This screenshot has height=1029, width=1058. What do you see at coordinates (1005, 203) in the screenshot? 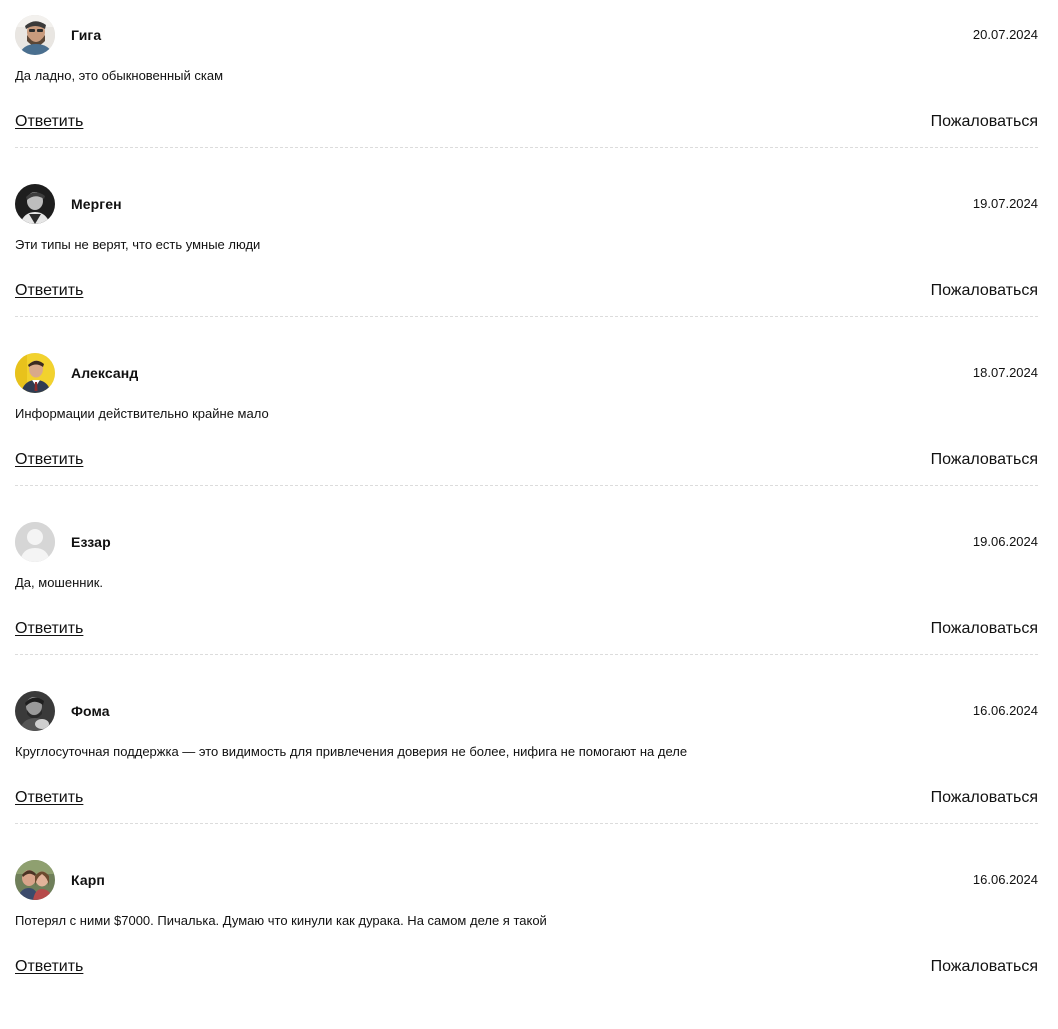
I see `comment-date: 19.07.2024` at bounding box center [1005, 203].